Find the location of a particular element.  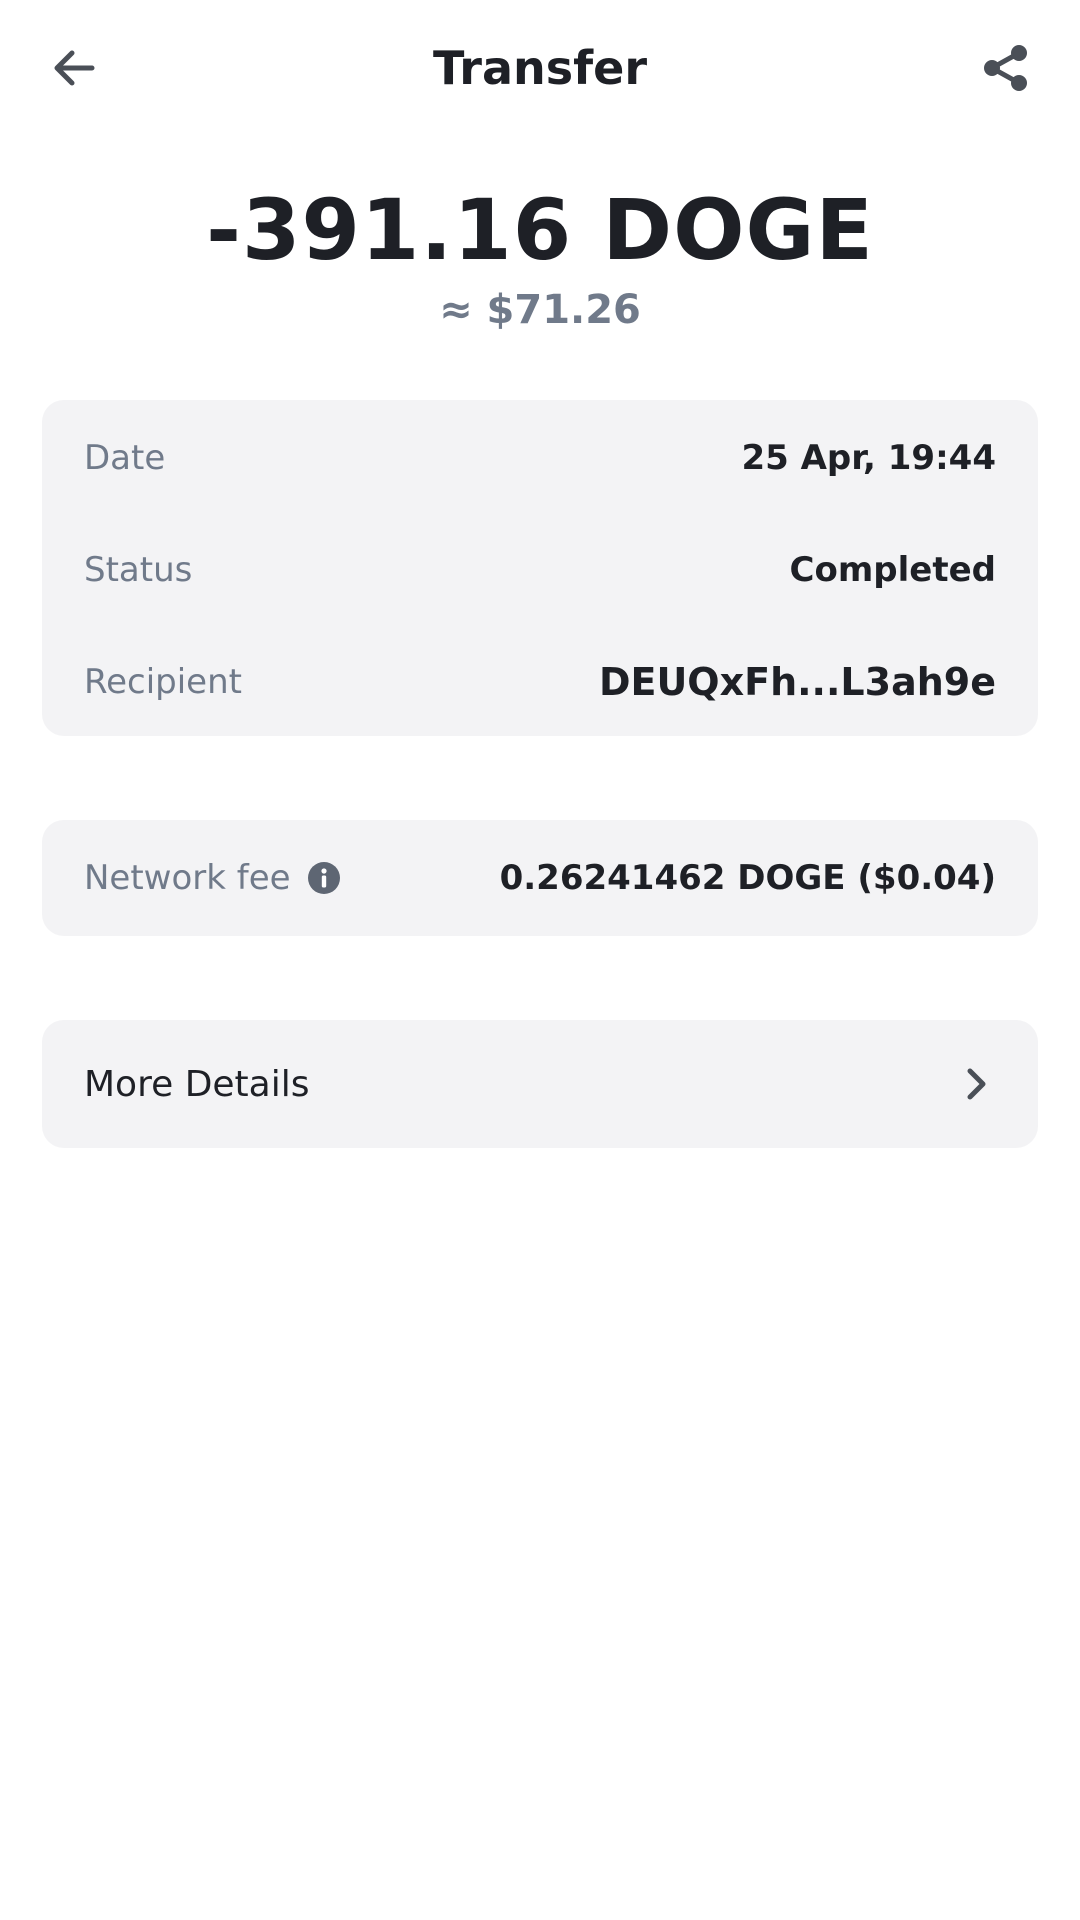

fiat-equivalent: ≈ $71.26 is located at coordinates (540, 310).